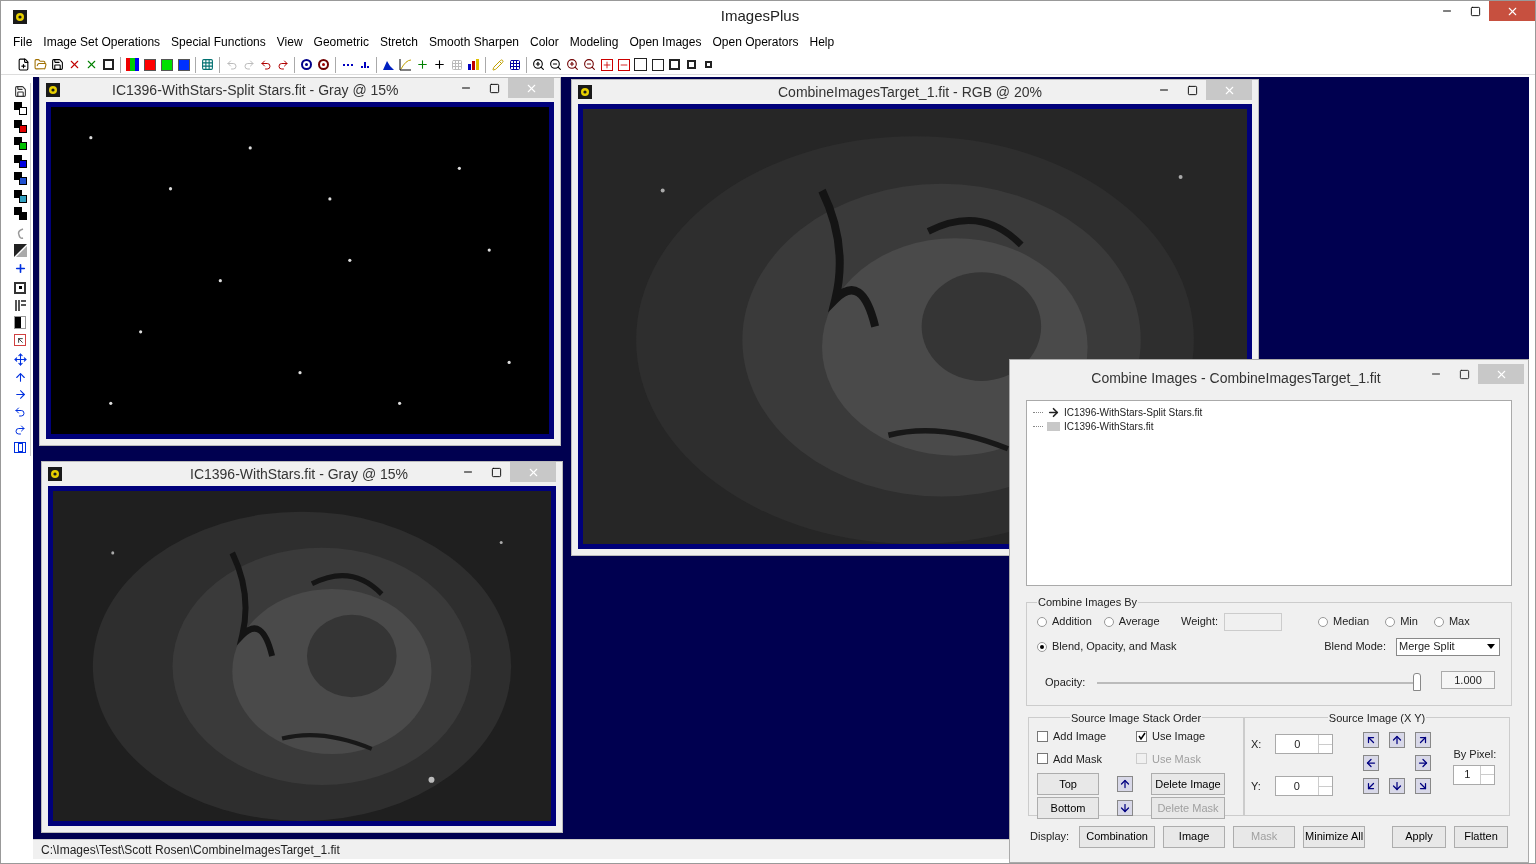 This screenshot has width=1536, height=864. What do you see at coordinates (405, 64) in the screenshot?
I see `curve-icon` at bounding box center [405, 64].